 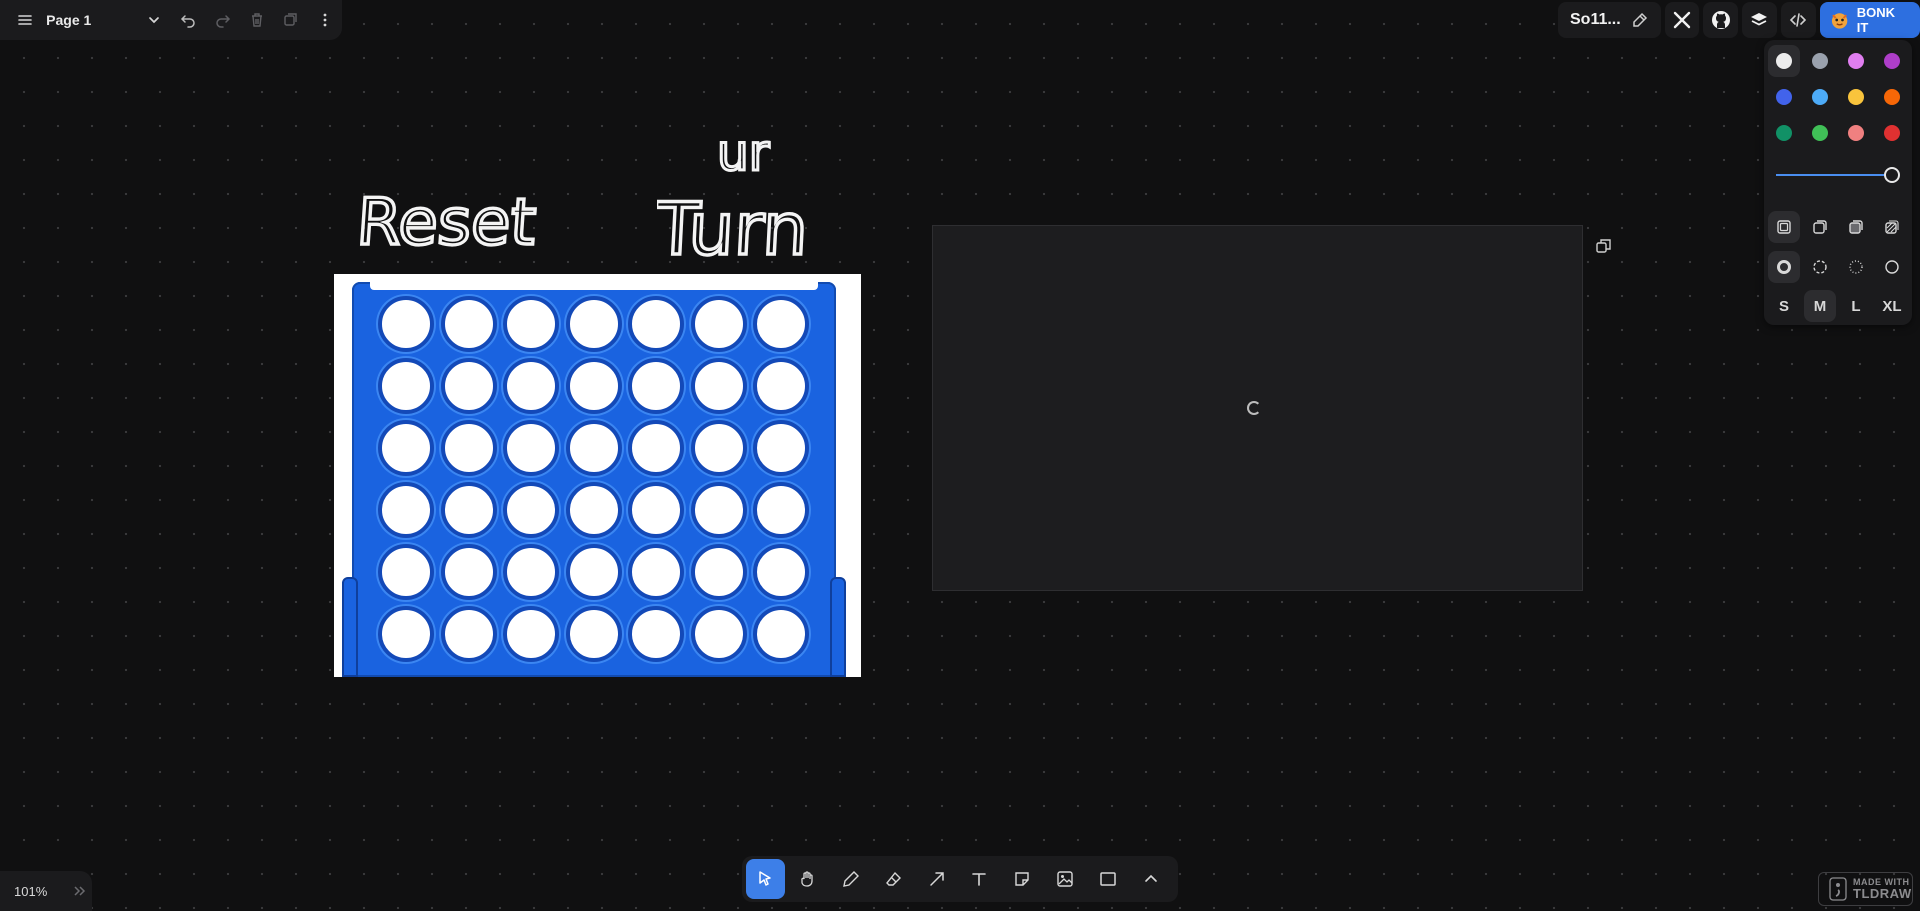 I want to click on tool-toolbar, so click(x=960, y=879).